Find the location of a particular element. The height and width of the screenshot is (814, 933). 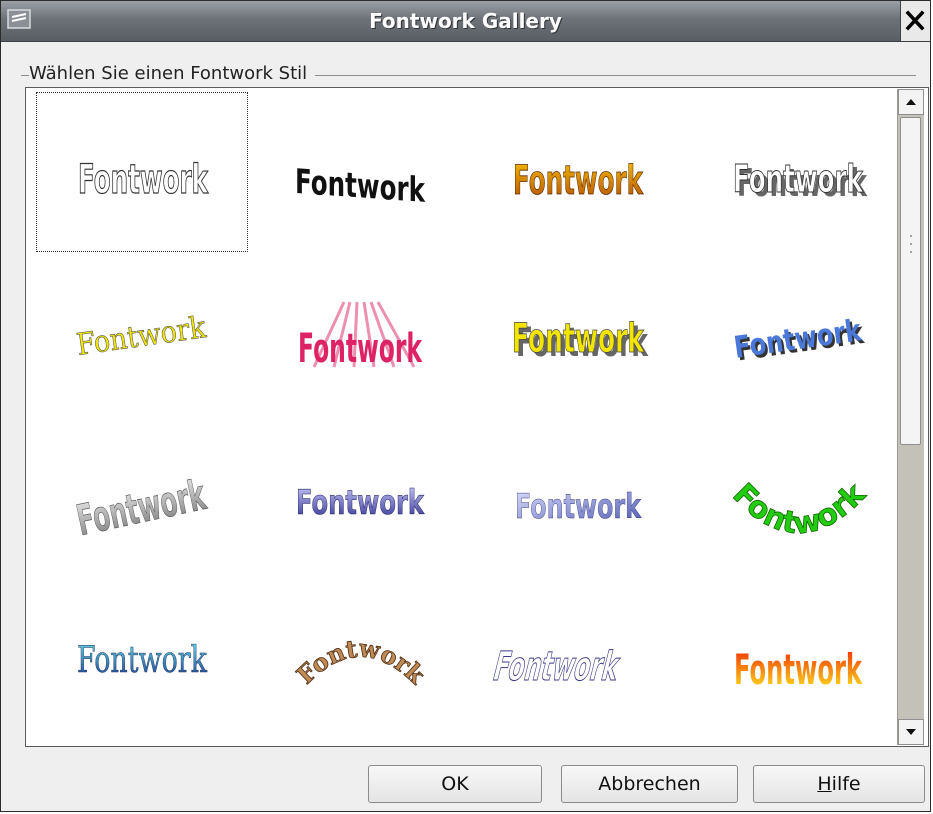

fontwork-style-5: Fontwork is located at coordinates (142, 332).